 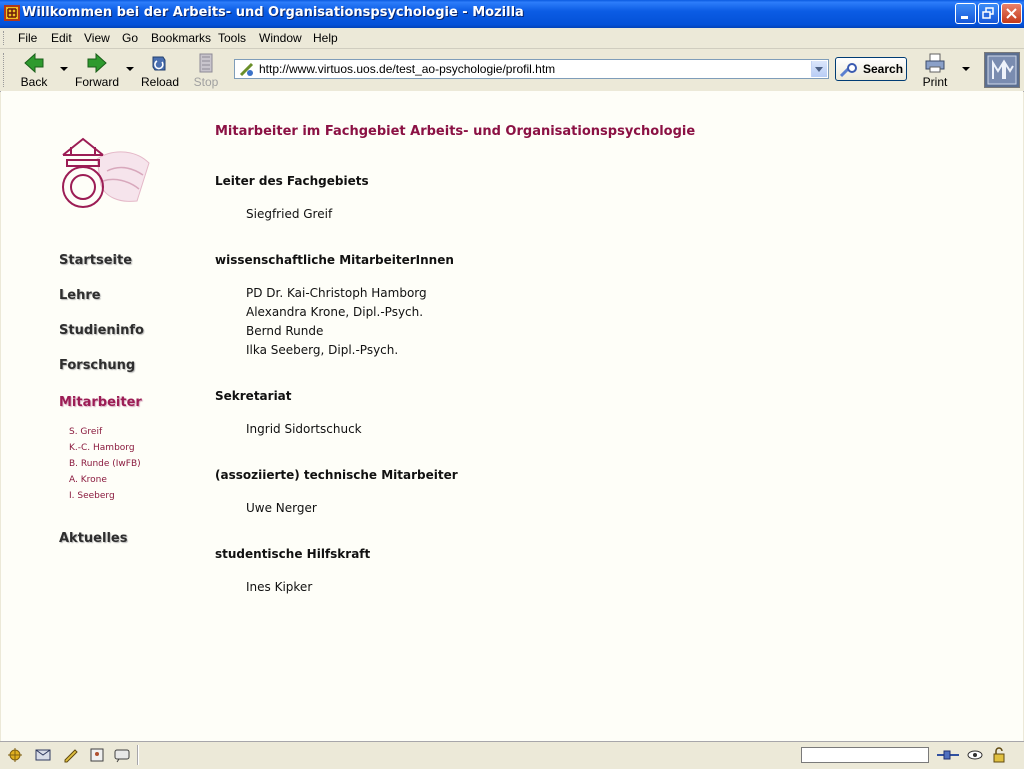 What do you see at coordinates (819, 69) in the screenshot?
I see `url-history-dropdown` at bounding box center [819, 69].